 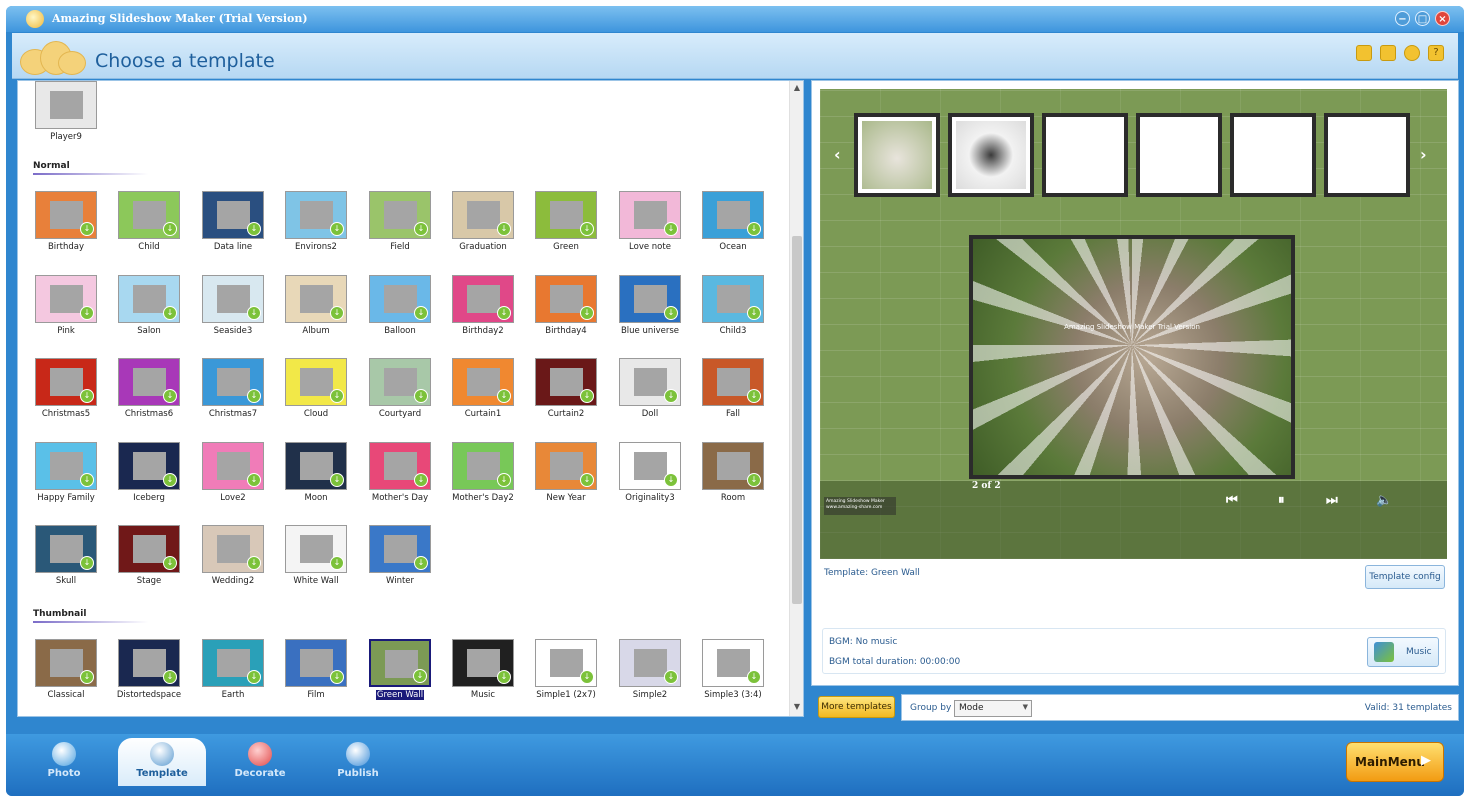 I want to click on template-item: ↓ Room, so click(x=733, y=474).